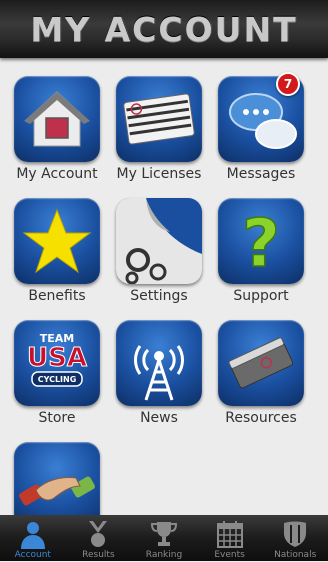 This screenshot has width=328, height=562. I want to click on tab-events: Events, so click(230, 538).